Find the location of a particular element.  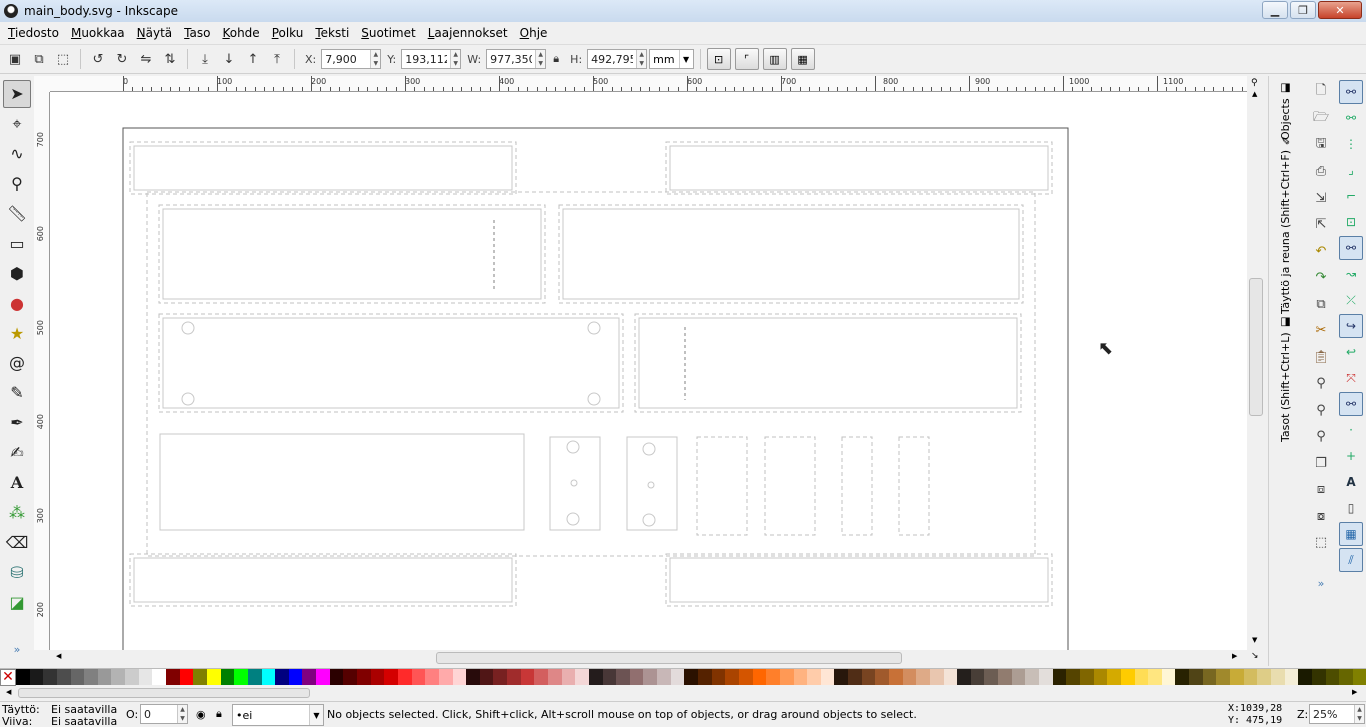

tweak-tool-icon: ∿ is located at coordinates (17, 154).